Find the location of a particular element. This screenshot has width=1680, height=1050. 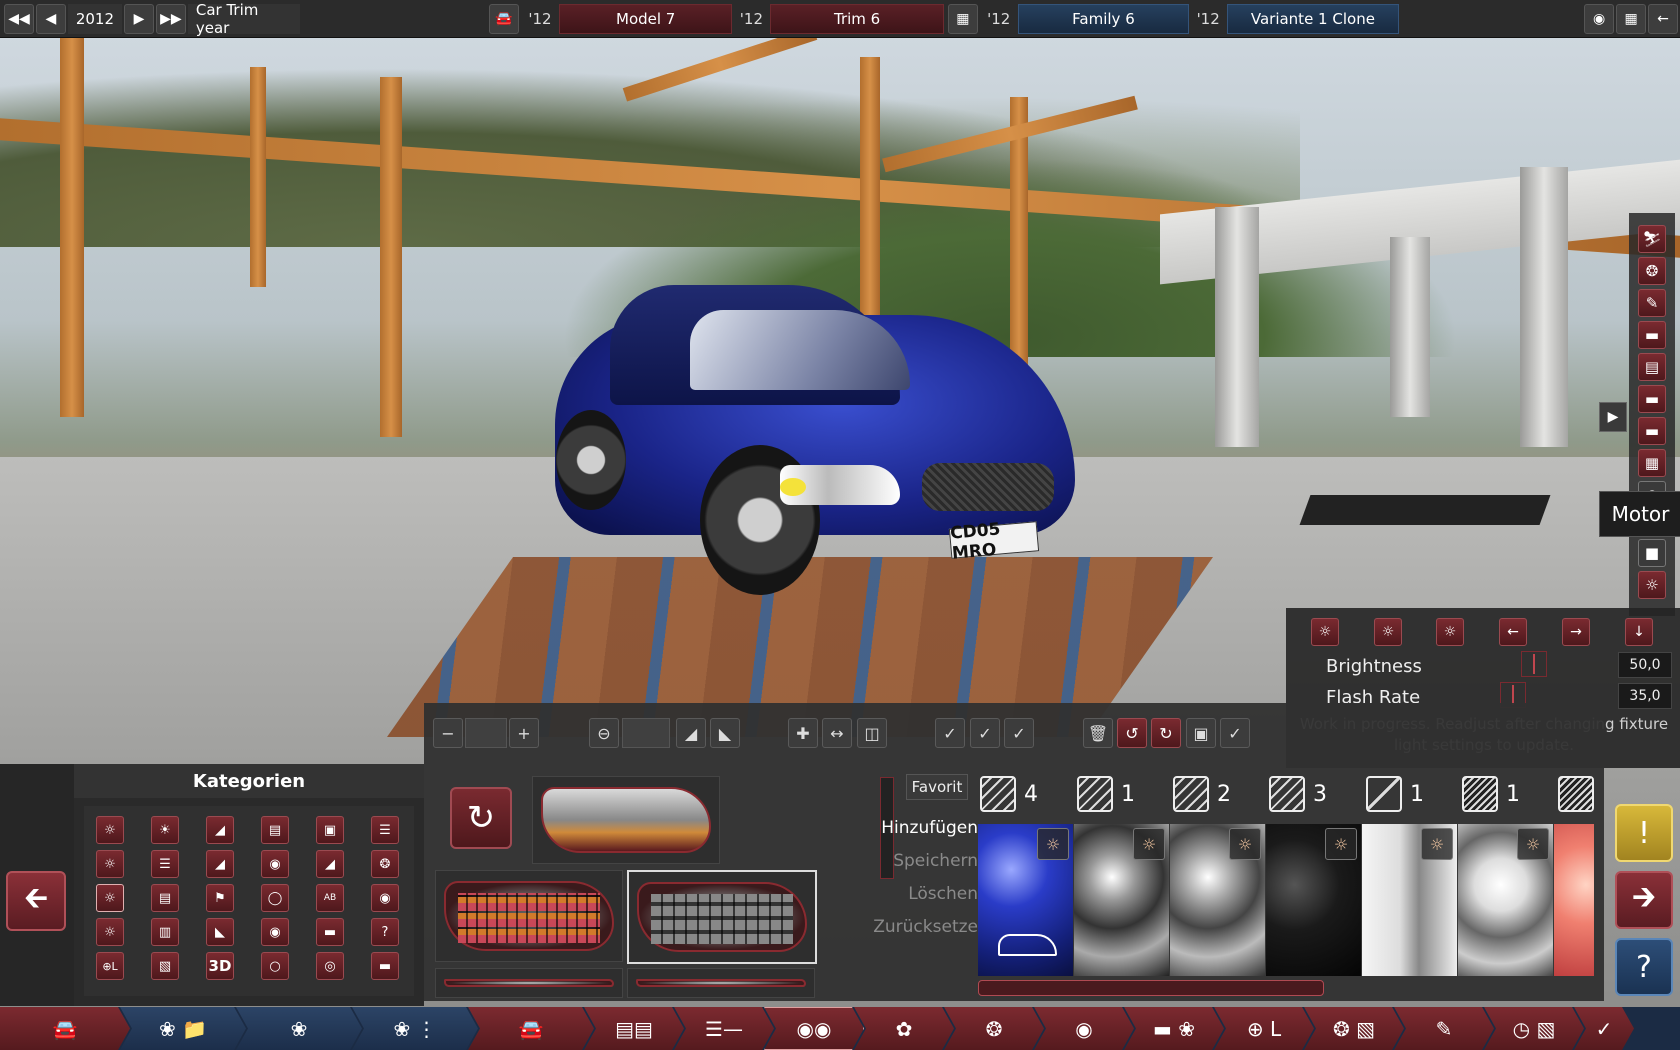

exit-icon: ← is located at coordinates (1663, 18).